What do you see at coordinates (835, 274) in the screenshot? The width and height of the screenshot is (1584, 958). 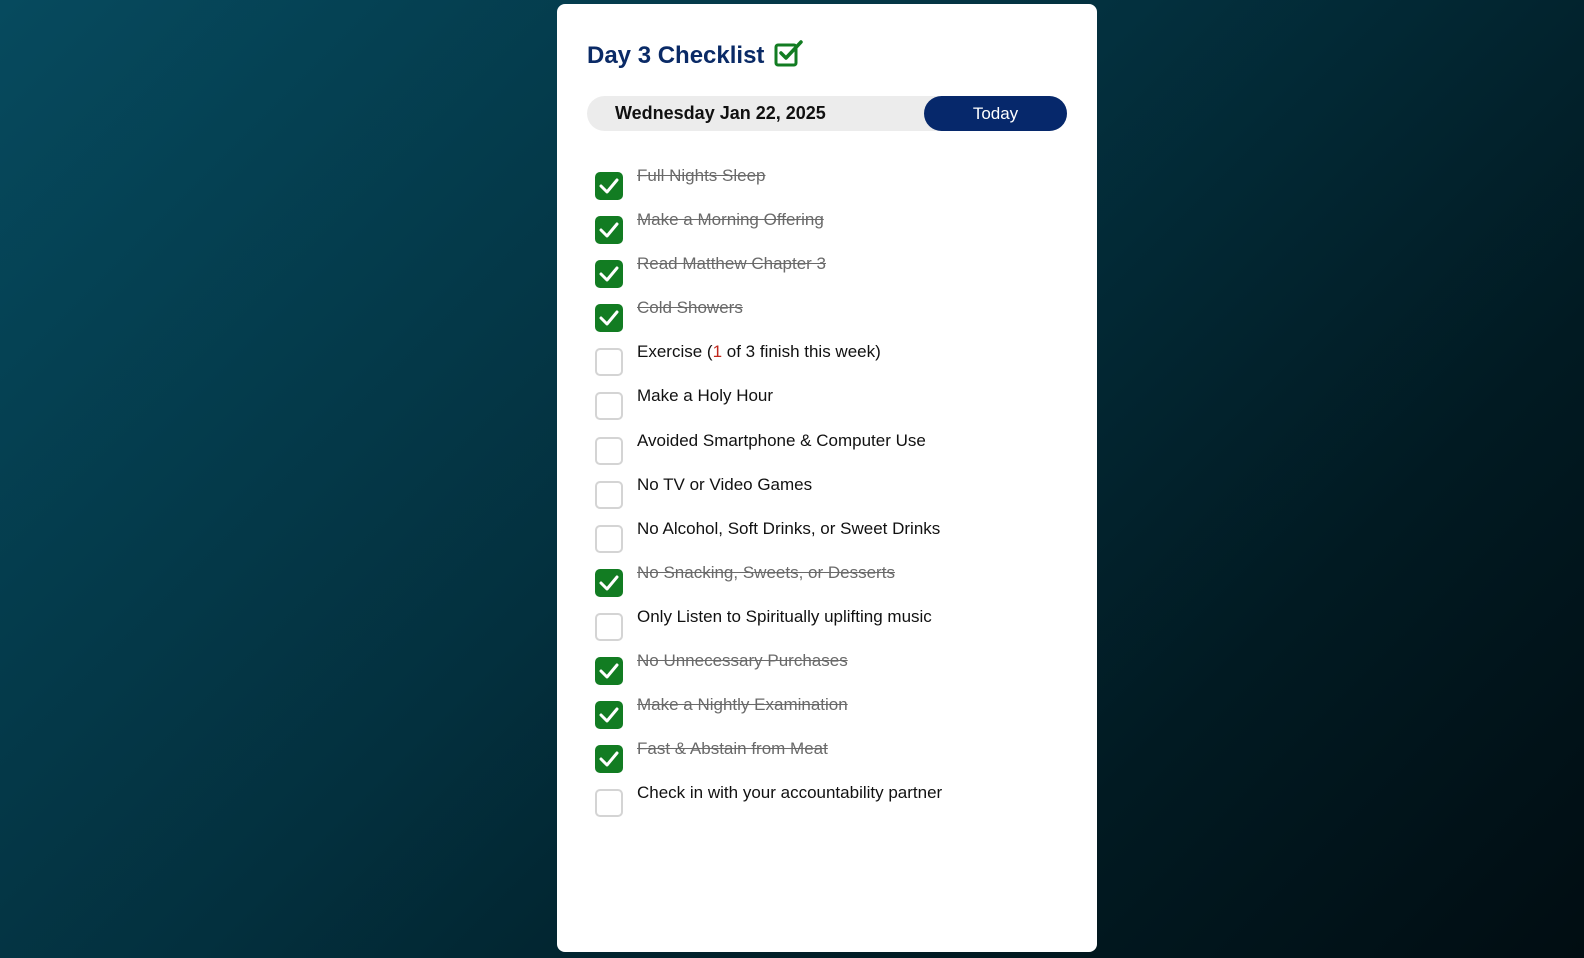 I see `list-item: Read Matthew Chapter 3` at bounding box center [835, 274].